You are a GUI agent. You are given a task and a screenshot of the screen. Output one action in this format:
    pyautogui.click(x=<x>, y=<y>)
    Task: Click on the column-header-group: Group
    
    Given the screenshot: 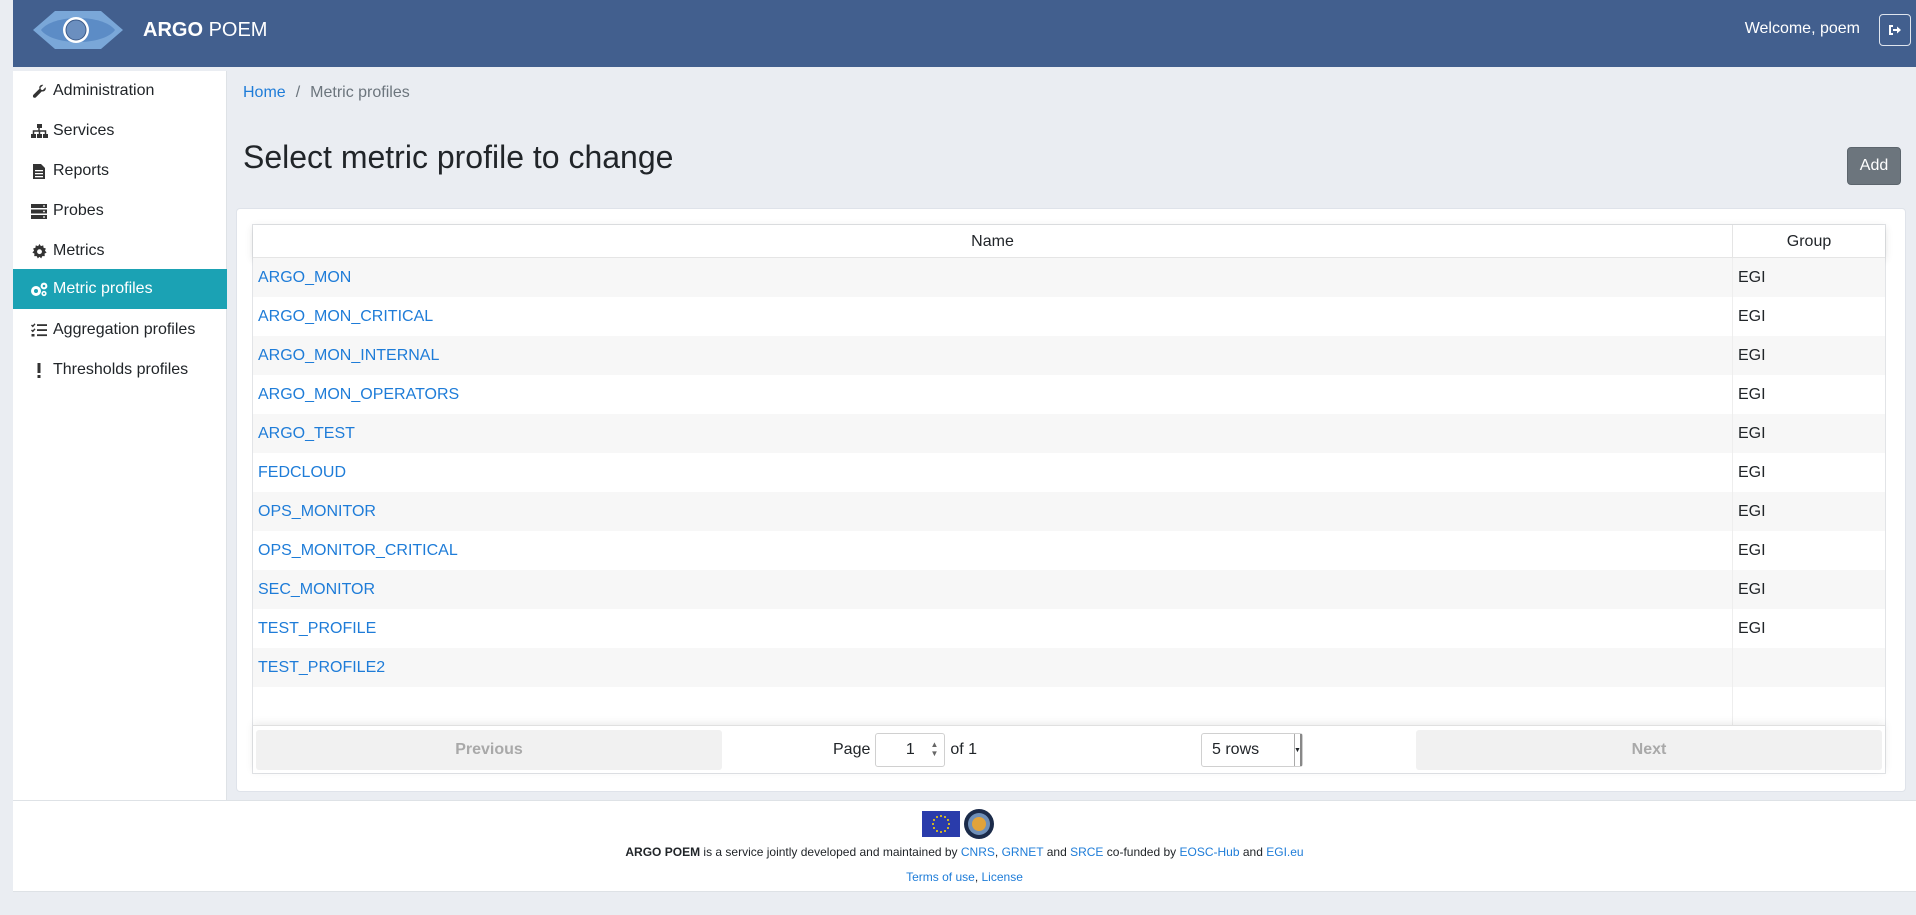 What is the action you would take?
    pyautogui.click(x=1809, y=241)
    